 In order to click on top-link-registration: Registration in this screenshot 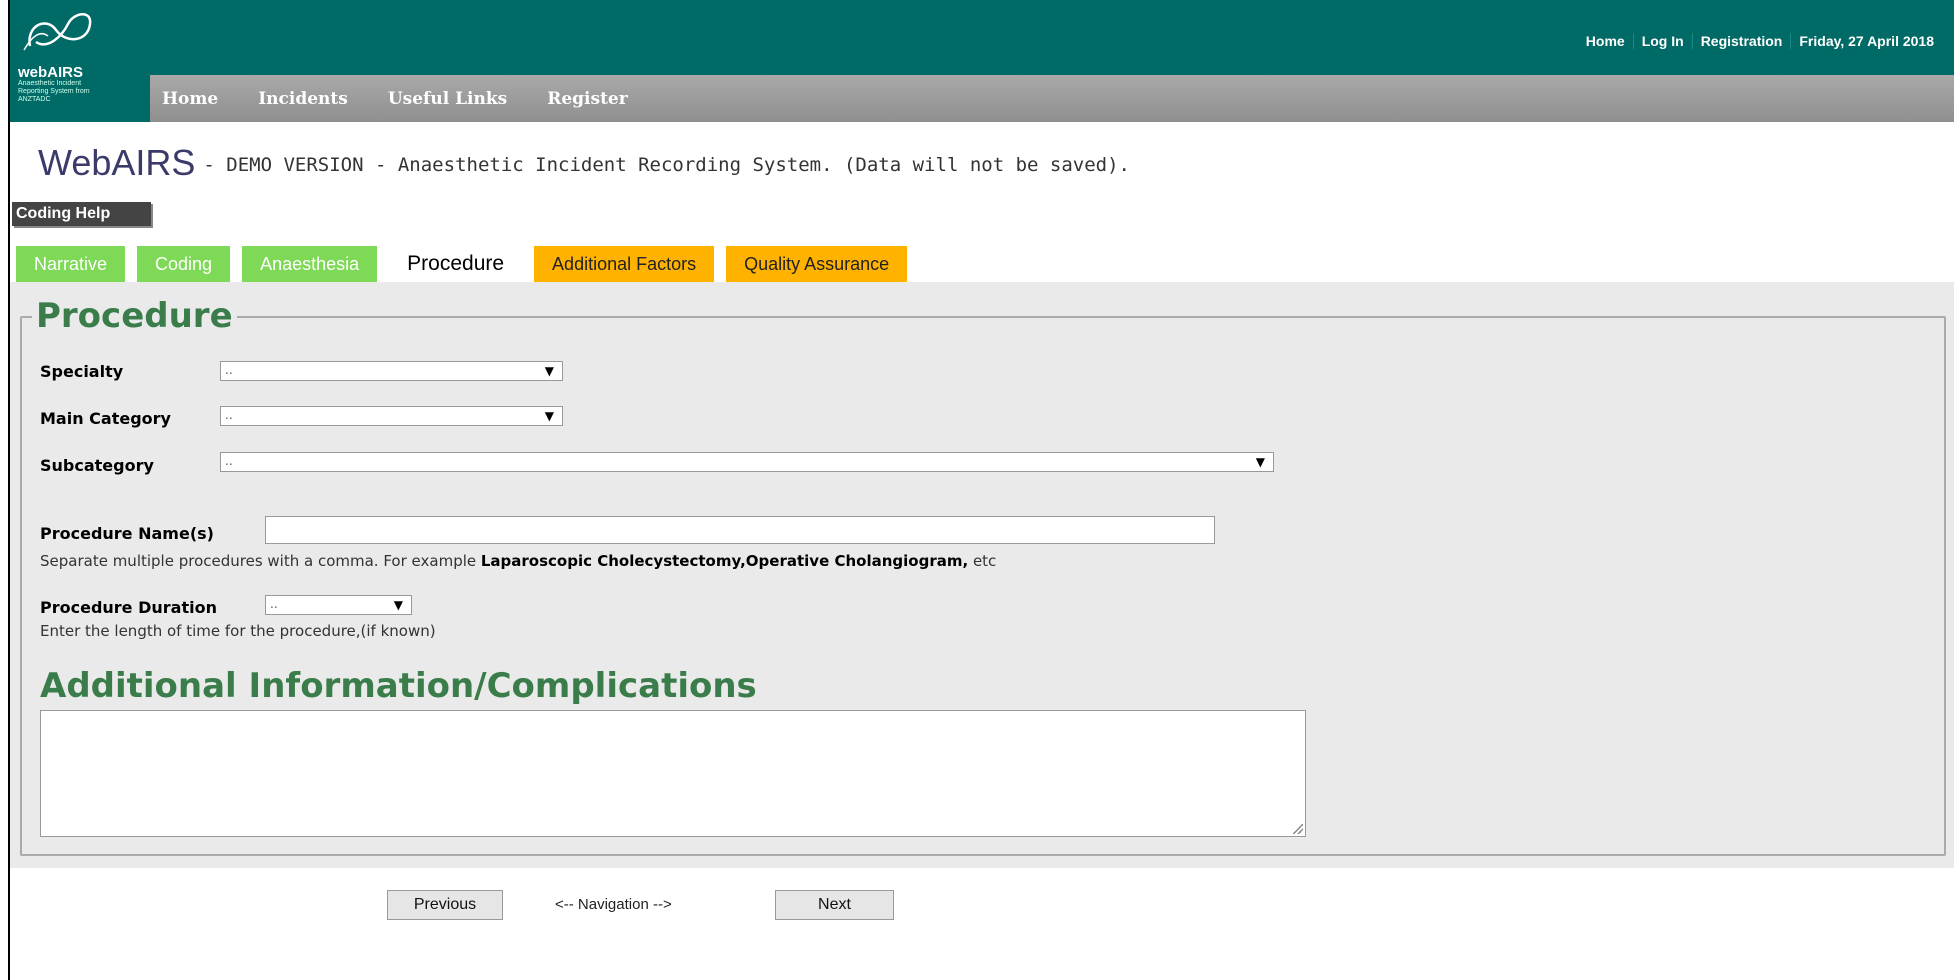, I will do `click(1741, 41)`.